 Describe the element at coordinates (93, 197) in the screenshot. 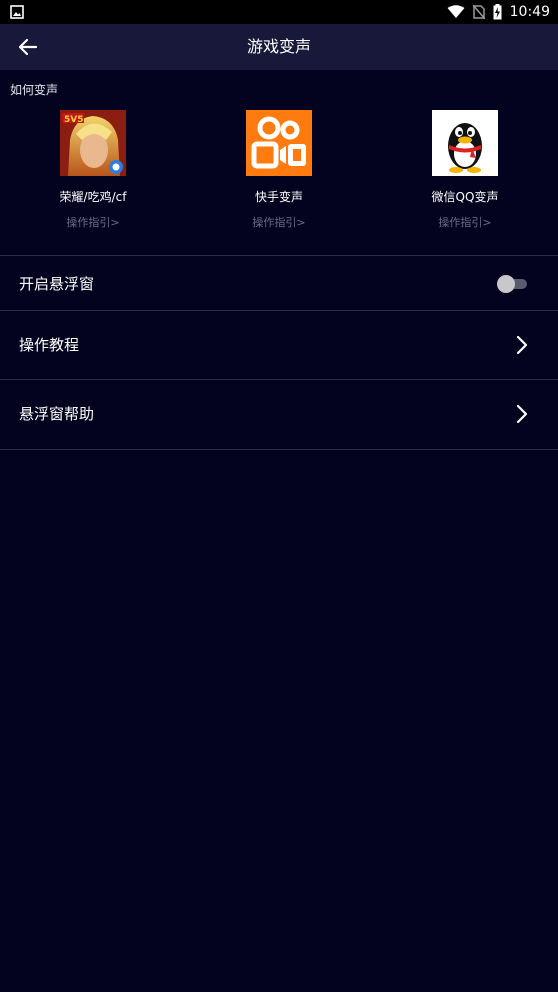

I see `app-name: 荣耀/吃鸡/cf` at that location.